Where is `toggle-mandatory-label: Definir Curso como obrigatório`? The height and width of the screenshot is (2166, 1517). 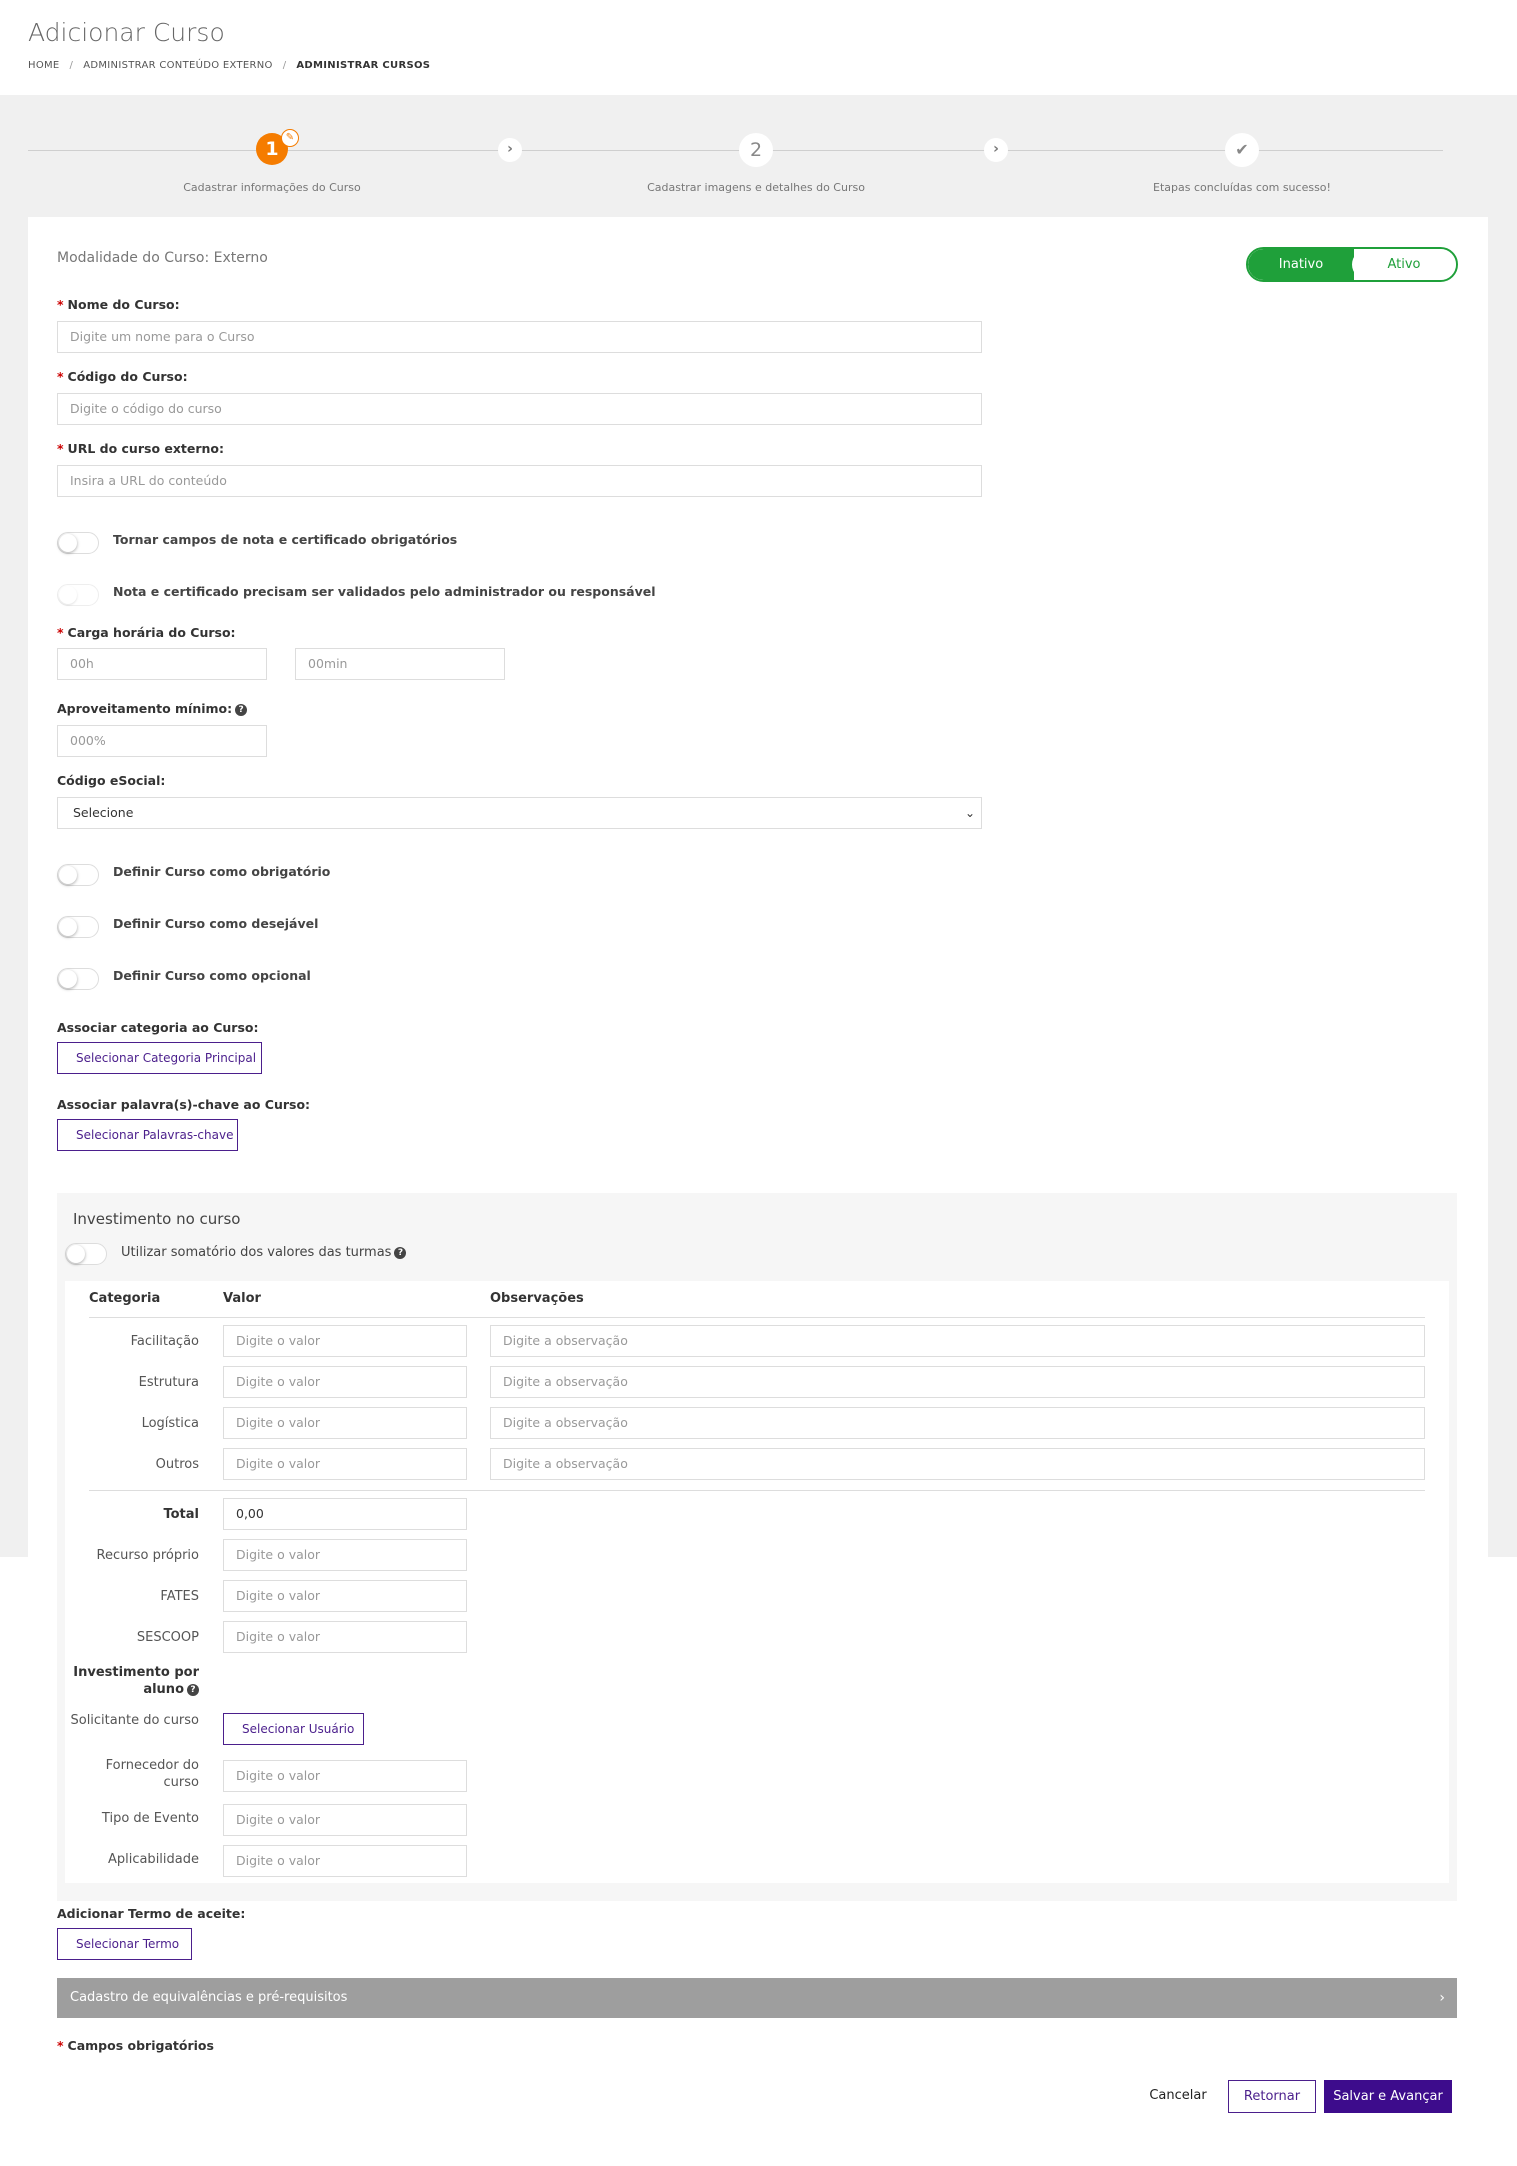
toggle-mandatory-label: Definir Curso como obrigatório is located at coordinates (222, 871).